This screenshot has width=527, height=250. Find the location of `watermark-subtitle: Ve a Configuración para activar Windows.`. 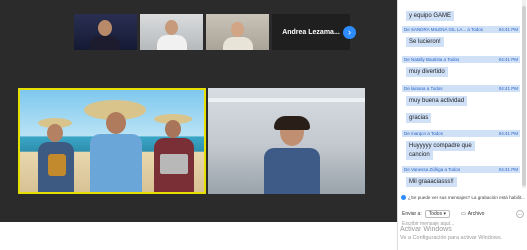

watermark-subtitle: Ve a Configuración para activar Windows. is located at coordinates (451, 238).